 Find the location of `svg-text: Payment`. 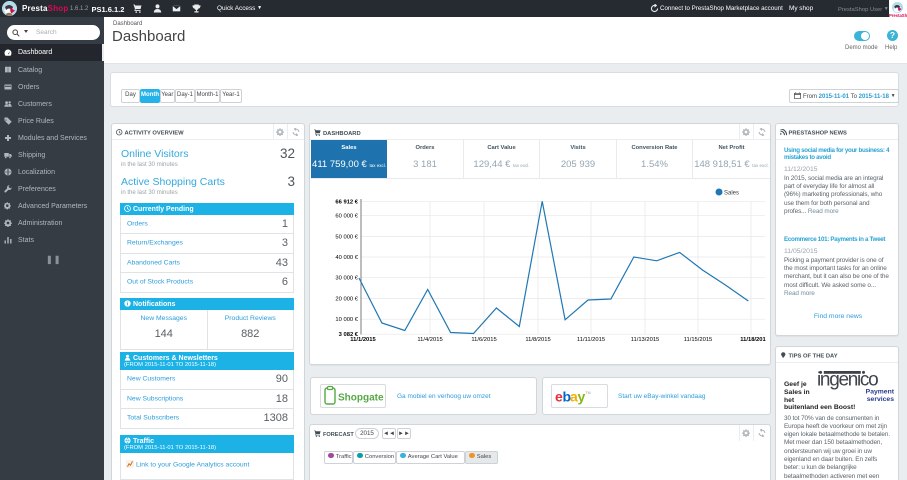

svg-text: Payment is located at coordinates (880, 392).